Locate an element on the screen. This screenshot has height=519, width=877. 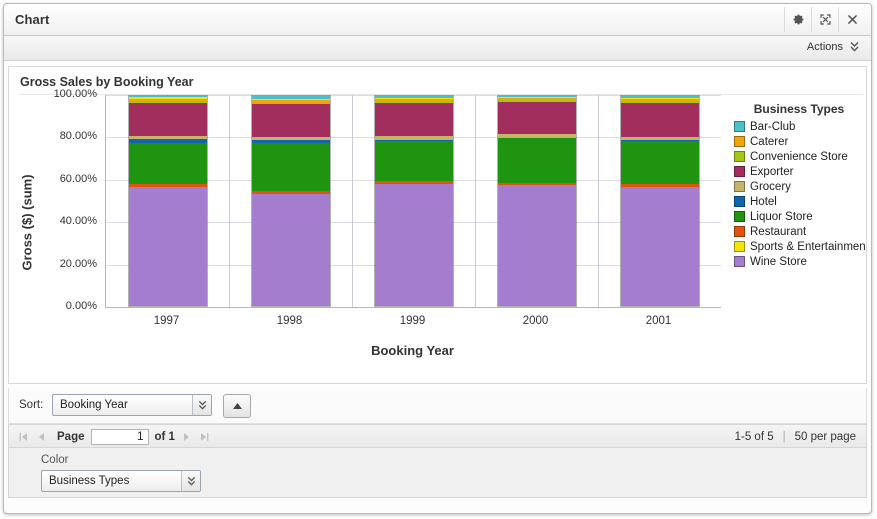
color-select-value: Business Types is located at coordinates (89, 481).